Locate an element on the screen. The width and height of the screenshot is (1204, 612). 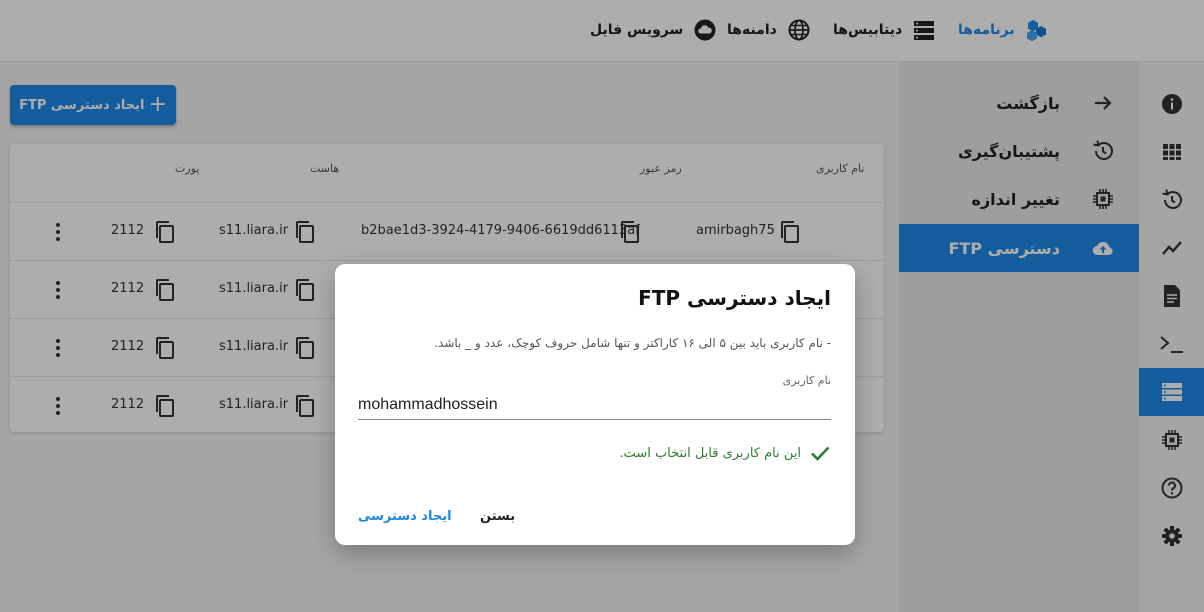
username-available-text: این نام کاربری قابل انتخاب است. is located at coordinates (710, 453).